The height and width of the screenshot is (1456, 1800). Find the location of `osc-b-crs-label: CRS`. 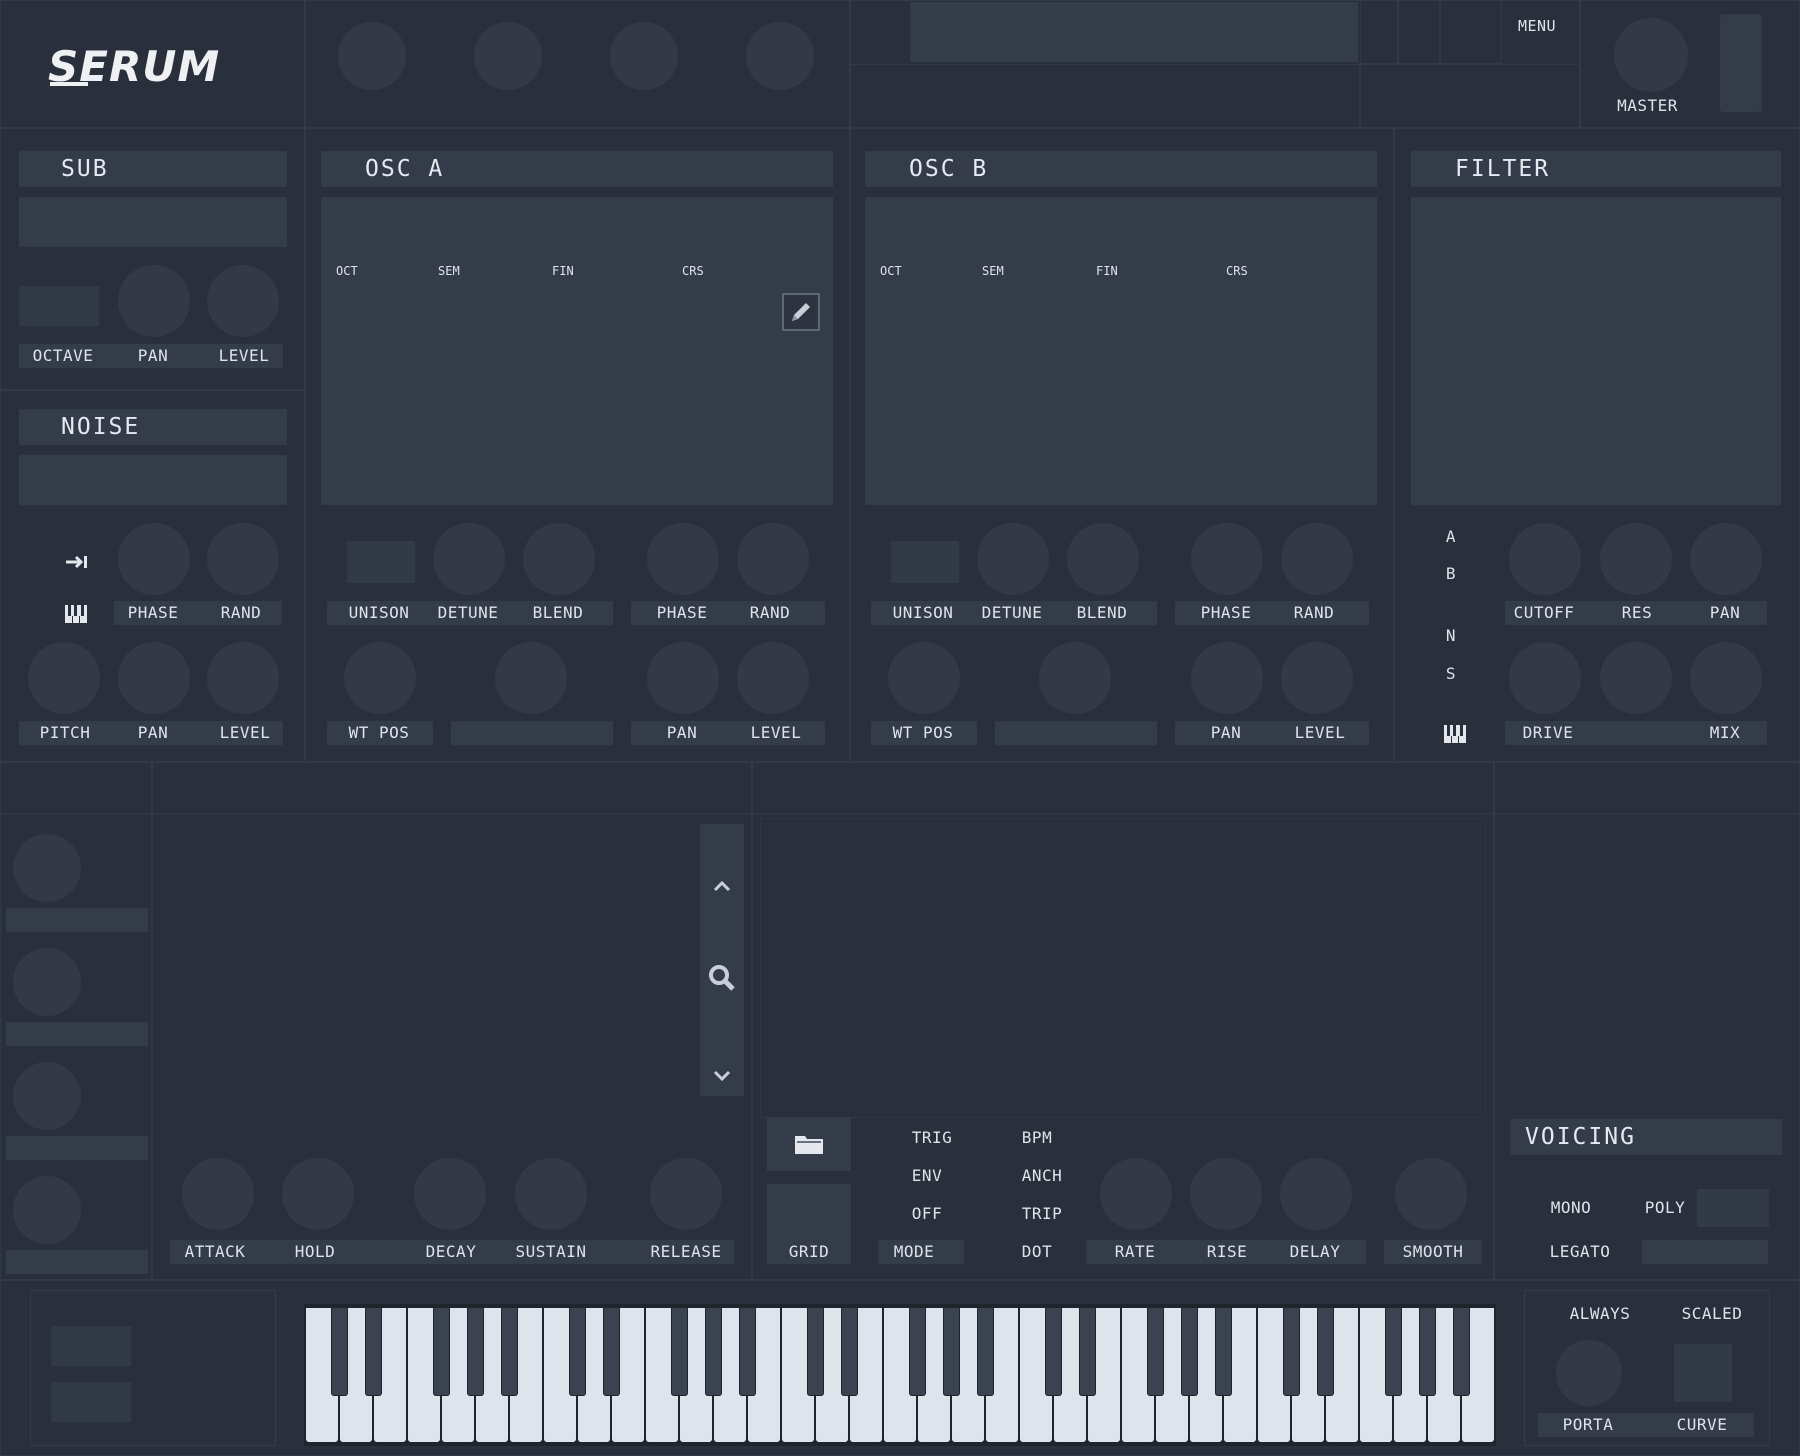

osc-b-crs-label: CRS is located at coordinates (1237, 271).